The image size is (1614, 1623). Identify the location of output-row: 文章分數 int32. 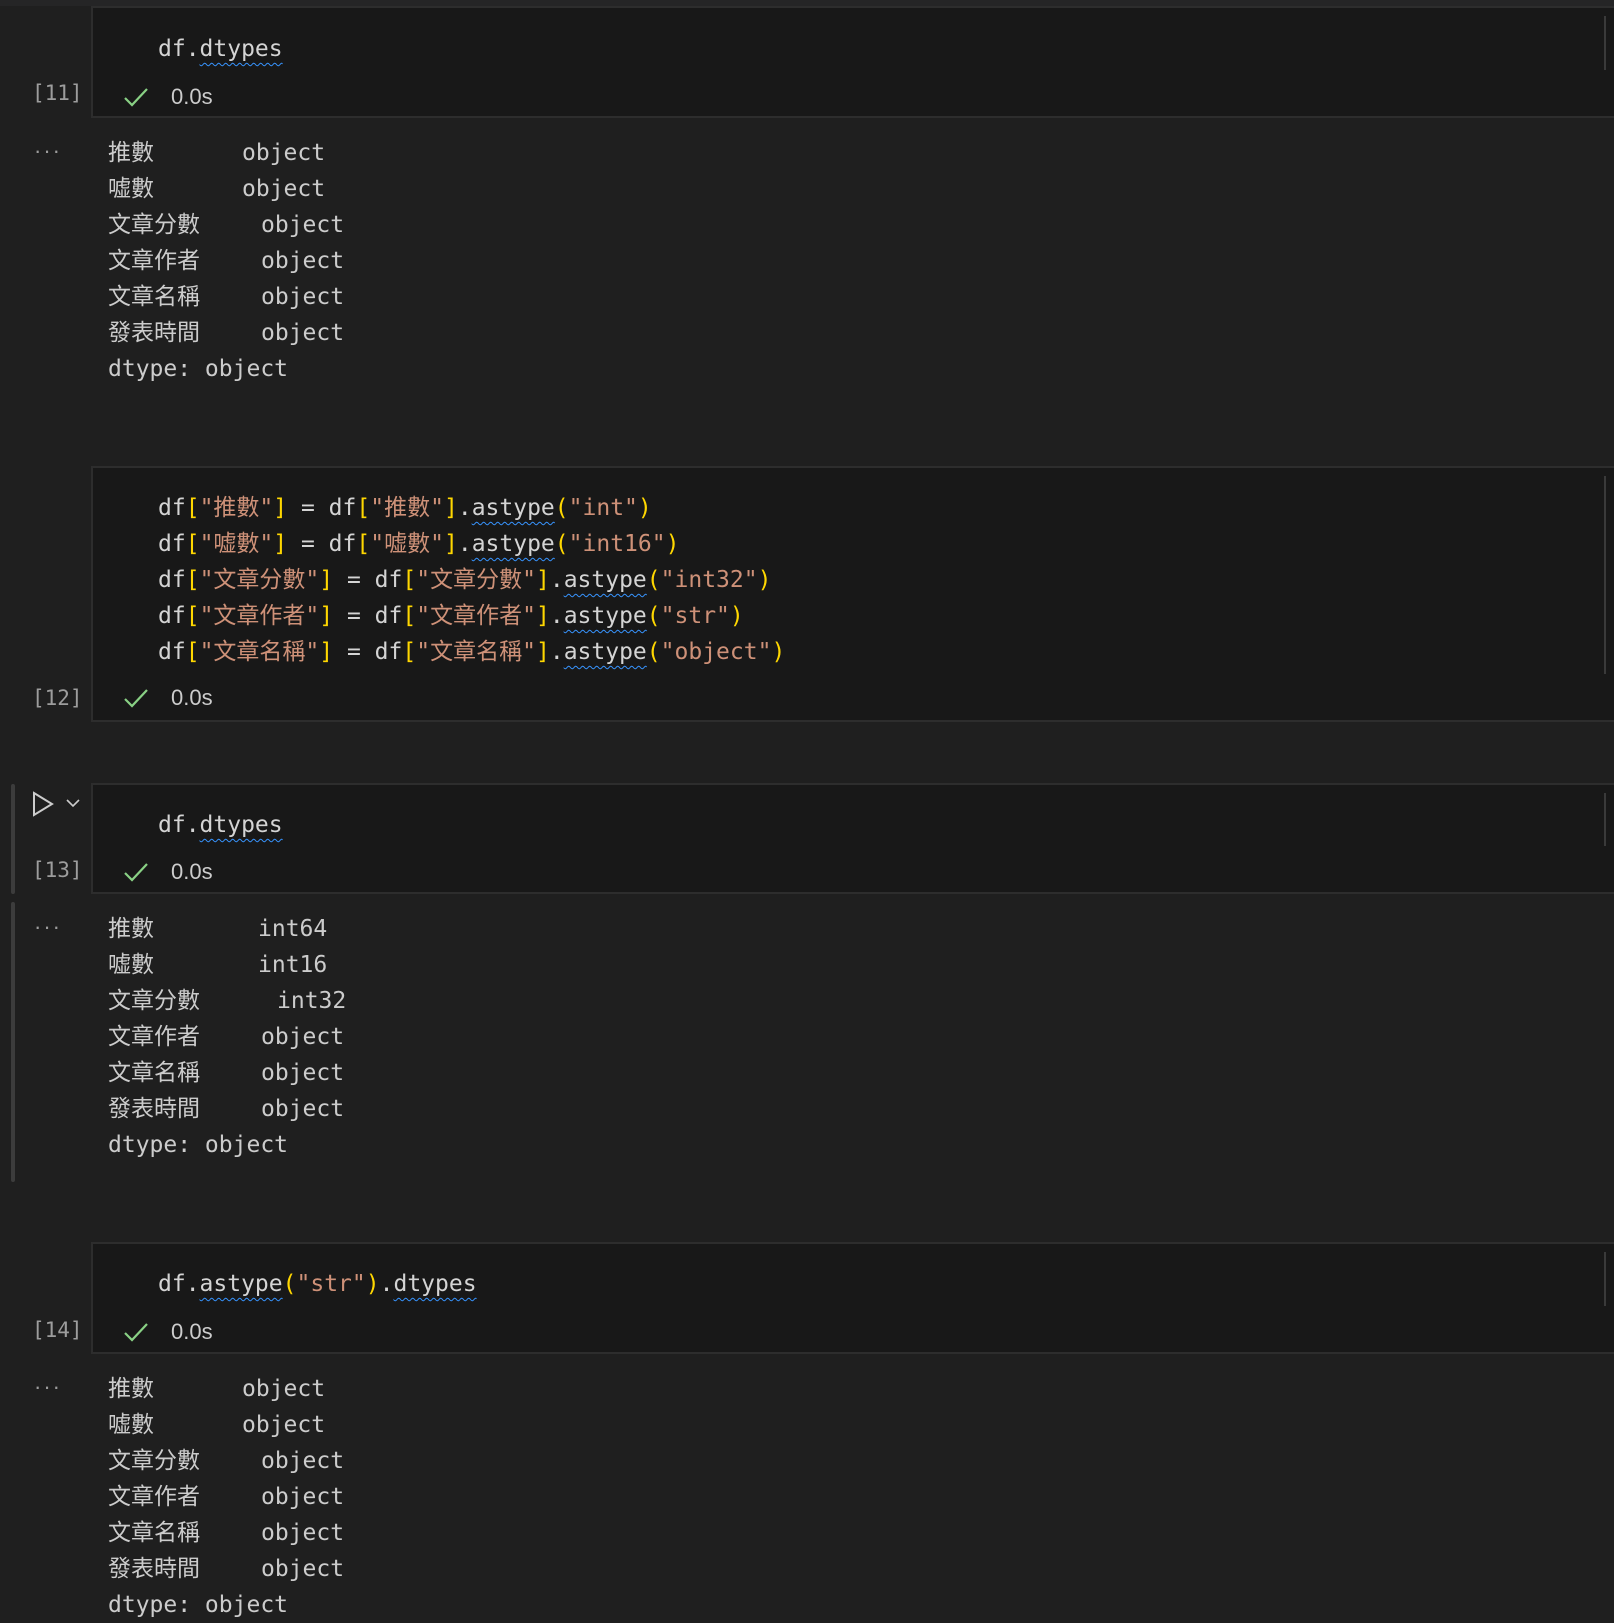
(227, 1001).